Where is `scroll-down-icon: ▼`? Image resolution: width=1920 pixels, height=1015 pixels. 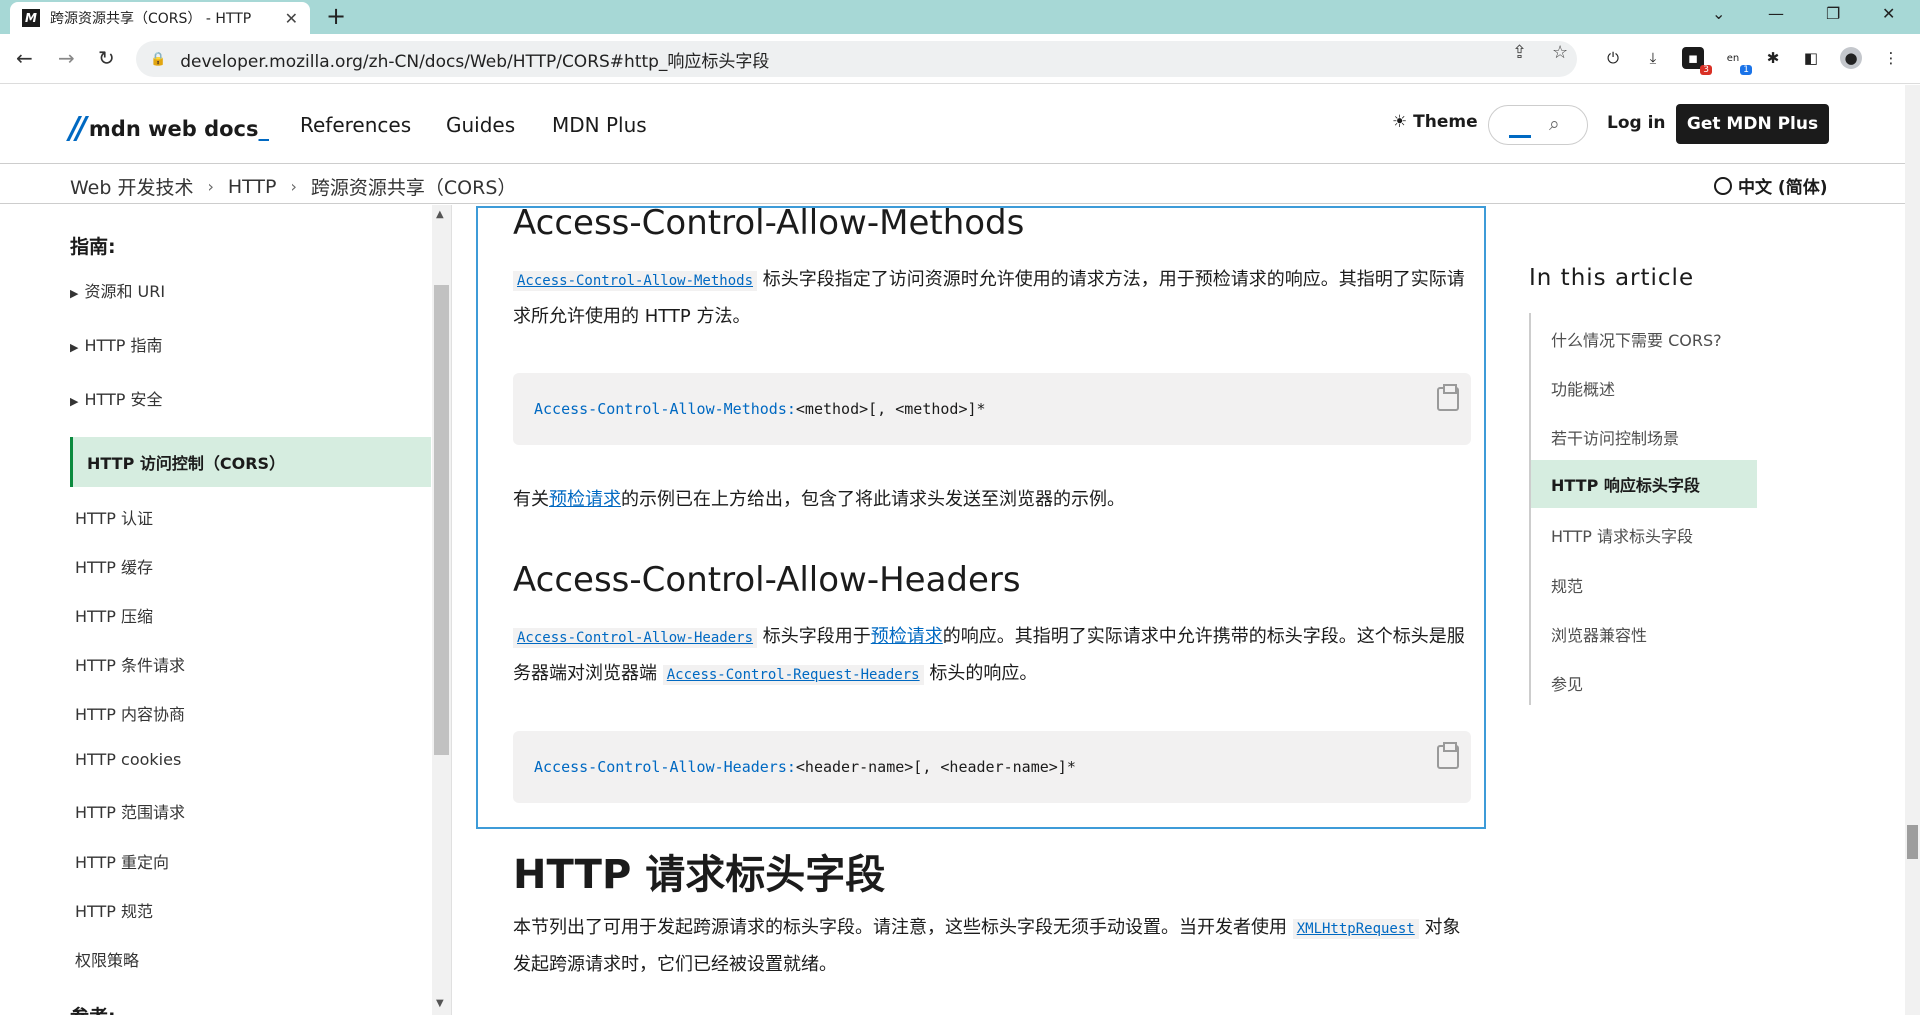 scroll-down-icon: ▼ is located at coordinates (440, 1003).